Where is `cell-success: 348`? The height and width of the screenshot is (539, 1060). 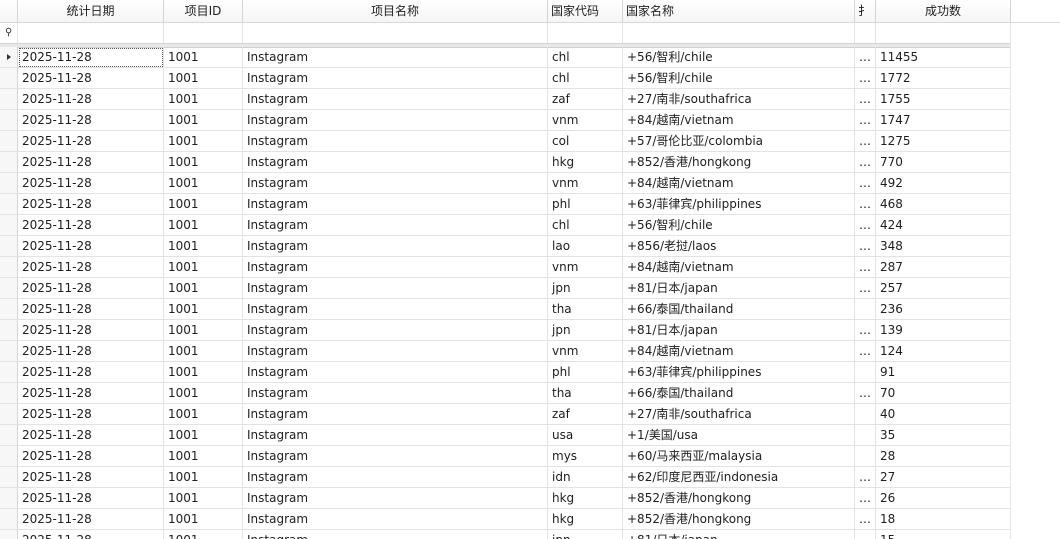
cell-success: 348 is located at coordinates (943, 246).